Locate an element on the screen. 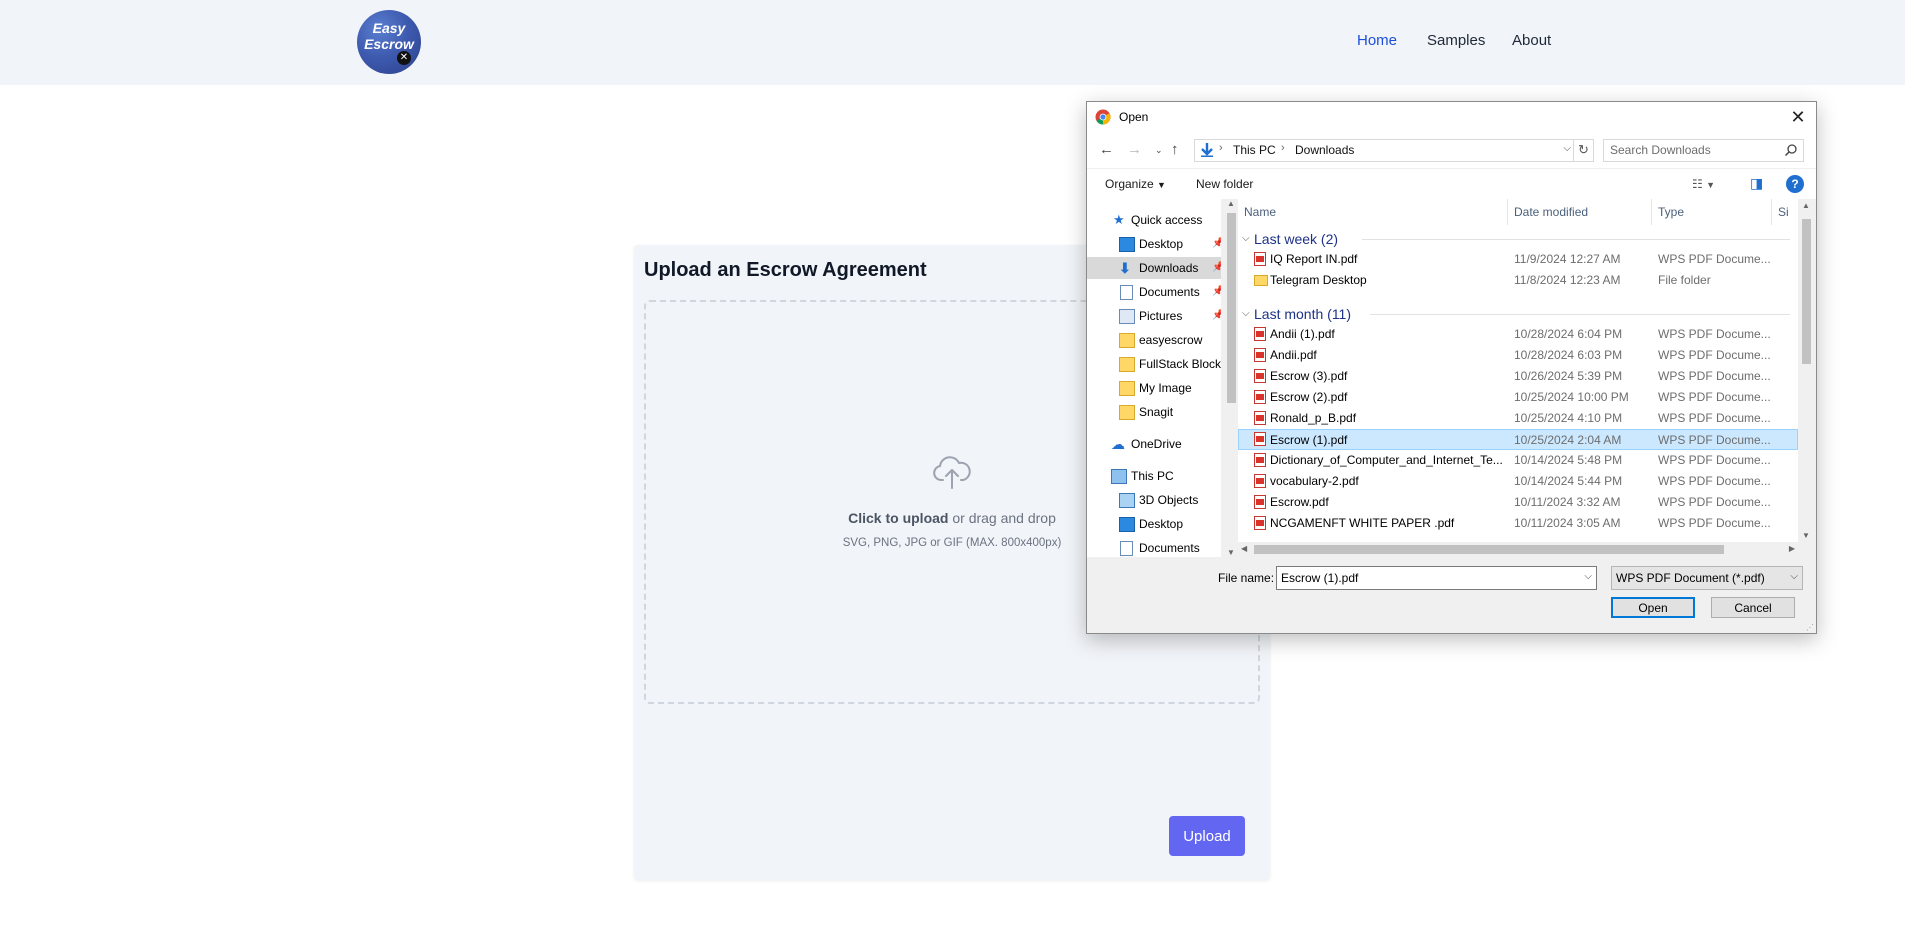 The width and height of the screenshot is (1905, 944). forward-arrow-icon: → is located at coordinates (1134, 149).